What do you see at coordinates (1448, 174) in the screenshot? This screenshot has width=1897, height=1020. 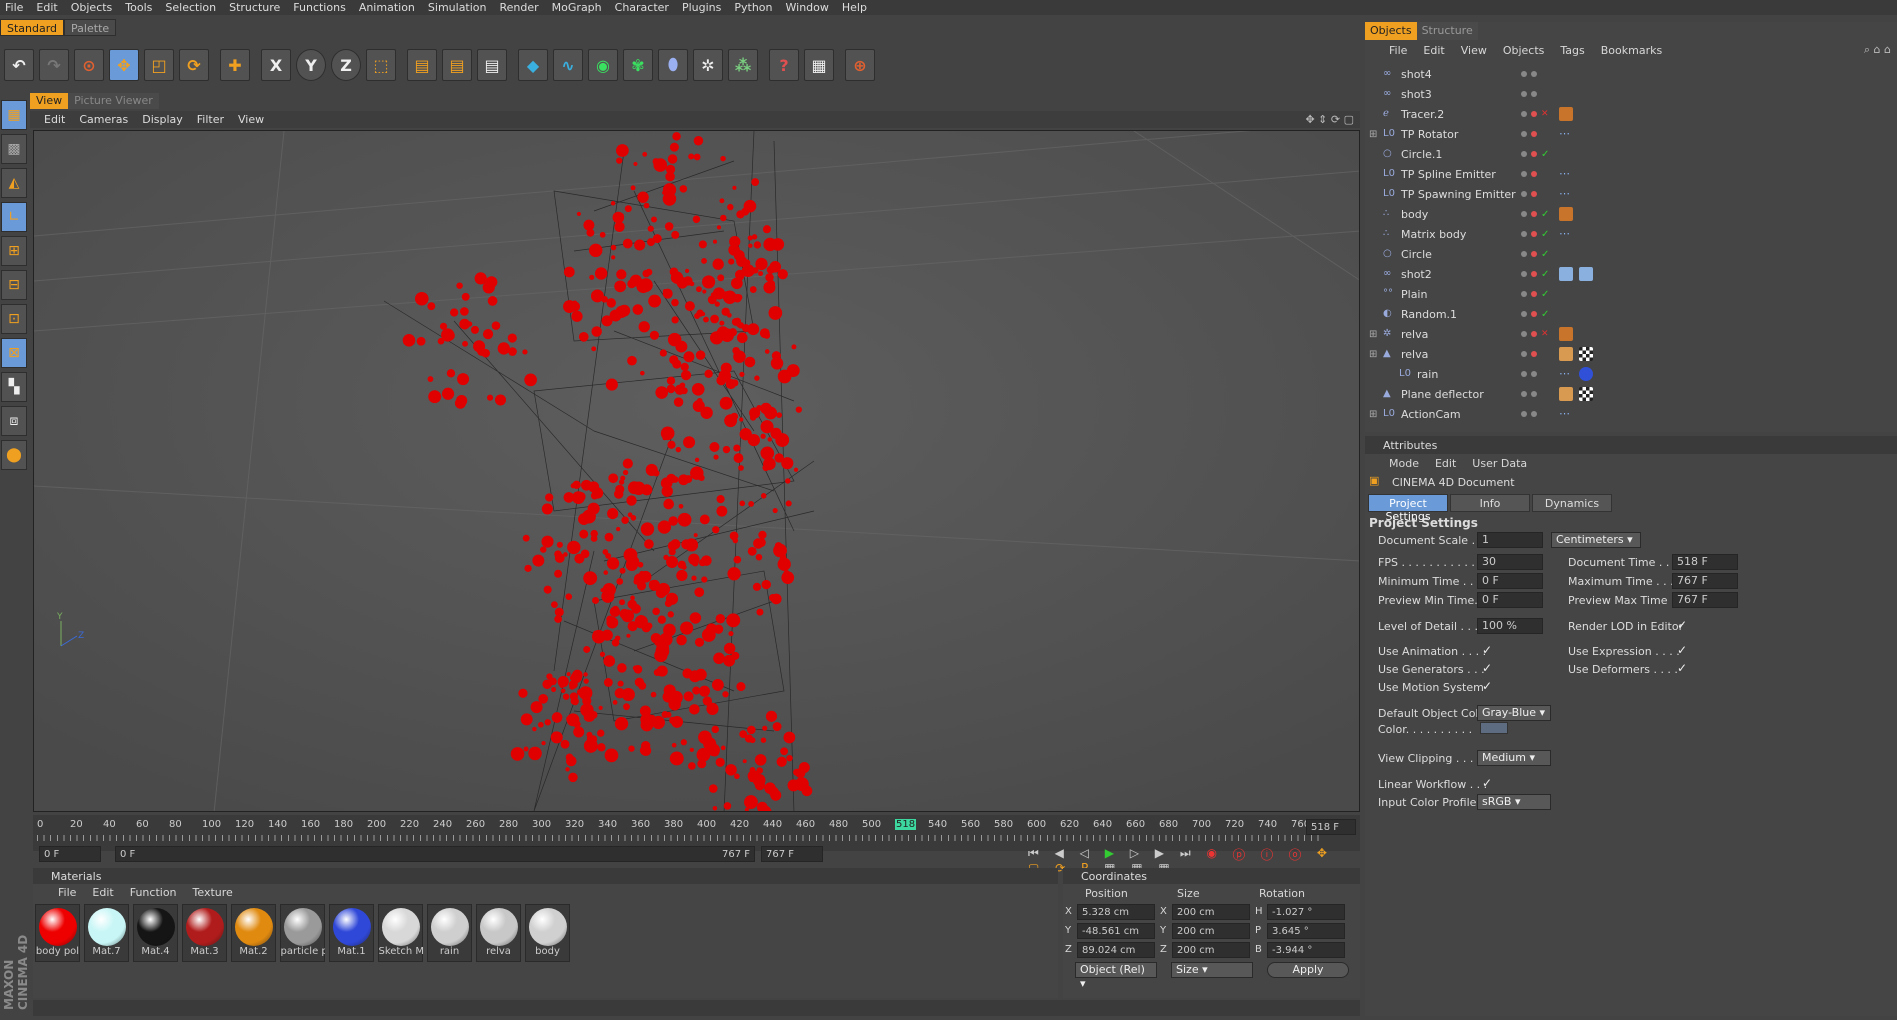 I see `object-name: TP Spline Emitter` at bounding box center [1448, 174].